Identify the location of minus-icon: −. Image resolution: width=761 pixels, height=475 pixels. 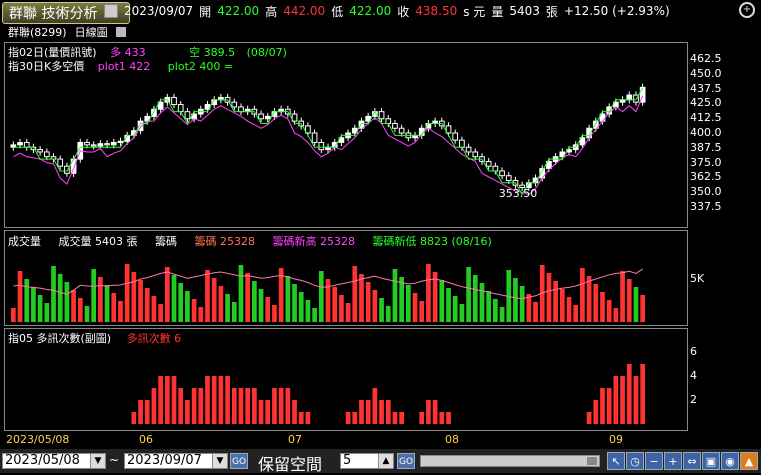
(654, 461).